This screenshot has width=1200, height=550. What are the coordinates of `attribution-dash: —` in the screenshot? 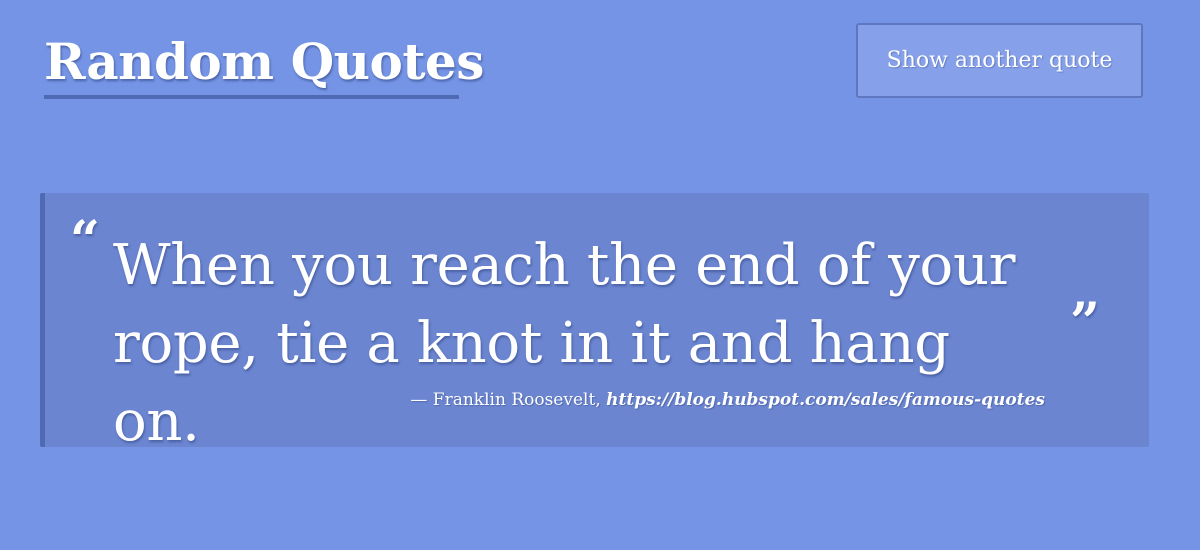 It's located at (421, 400).